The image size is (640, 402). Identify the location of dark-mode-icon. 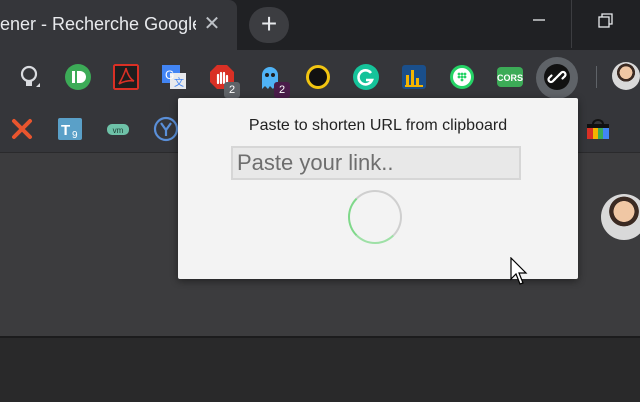
(318, 77).